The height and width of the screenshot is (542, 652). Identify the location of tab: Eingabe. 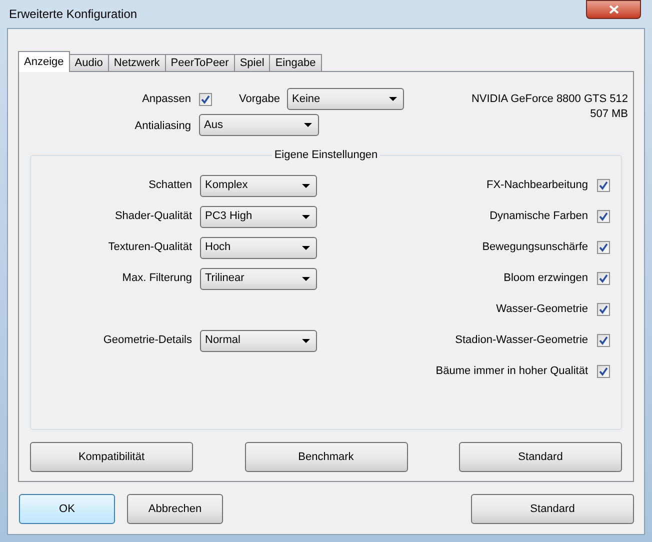
(295, 63).